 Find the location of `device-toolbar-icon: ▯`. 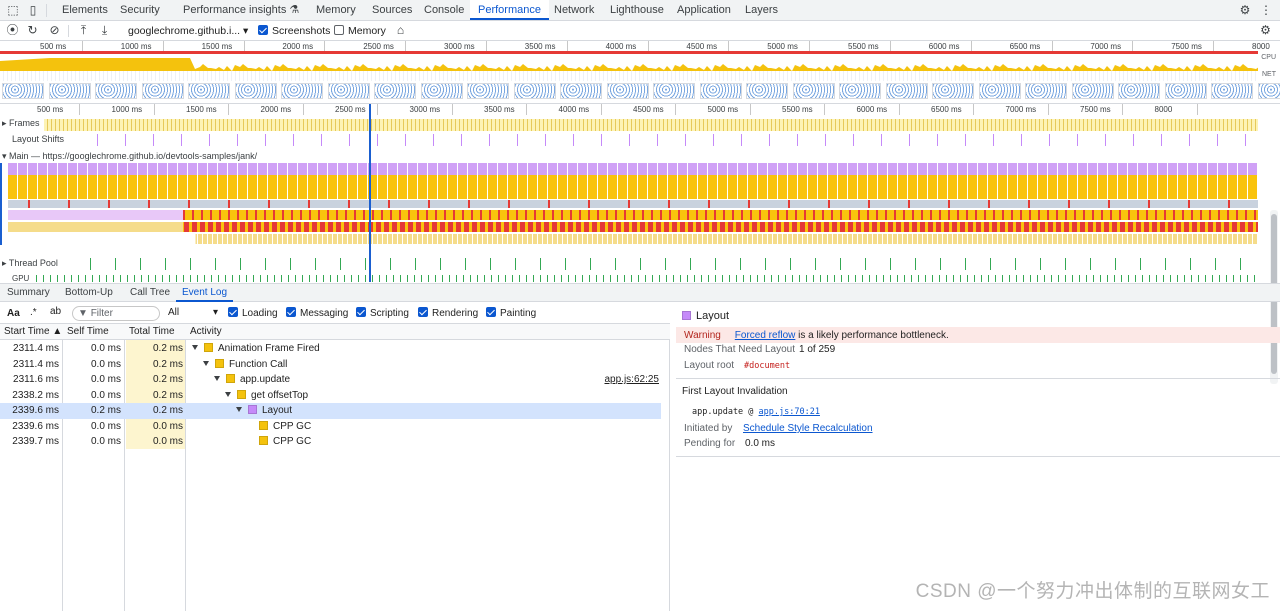

device-toolbar-icon: ▯ is located at coordinates (33, 10).